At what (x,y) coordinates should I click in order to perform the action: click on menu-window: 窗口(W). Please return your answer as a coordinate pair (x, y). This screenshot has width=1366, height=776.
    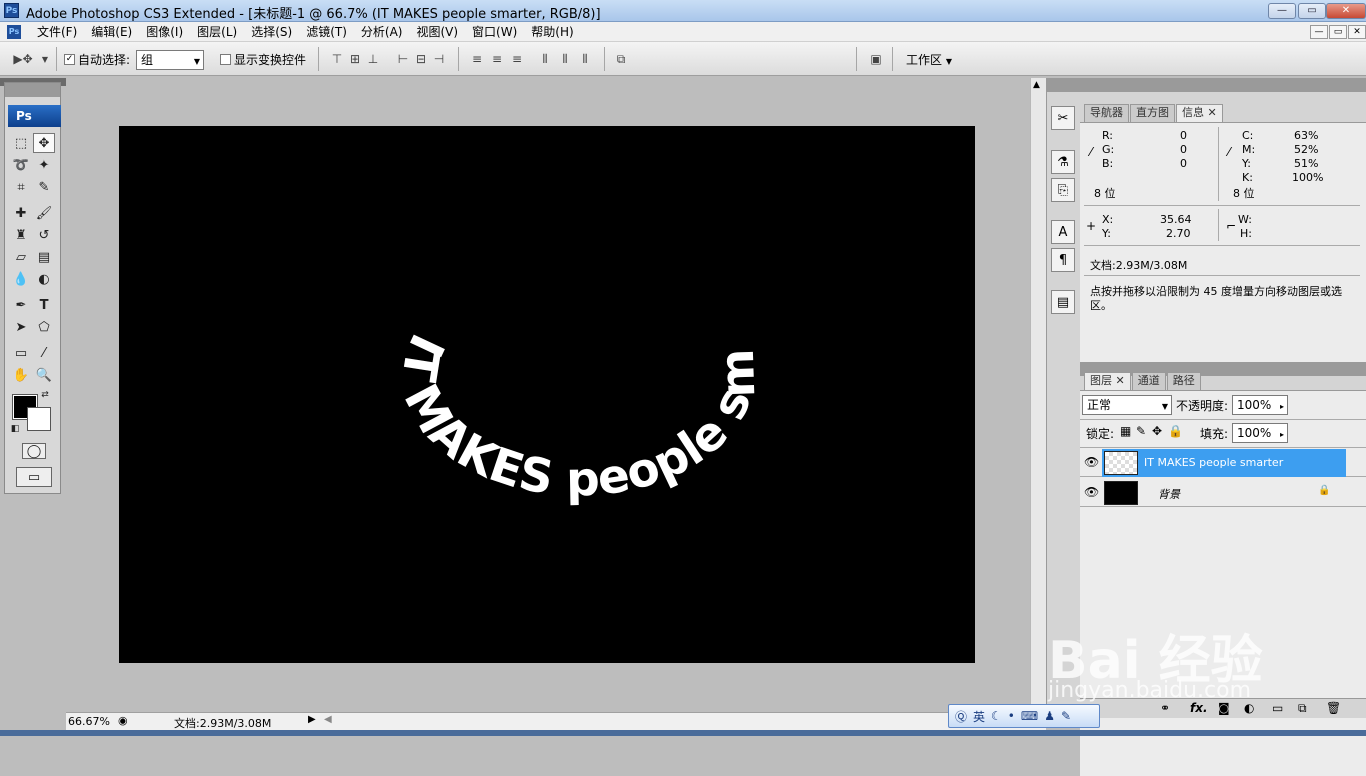
    Looking at the image, I should click on (494, 32).